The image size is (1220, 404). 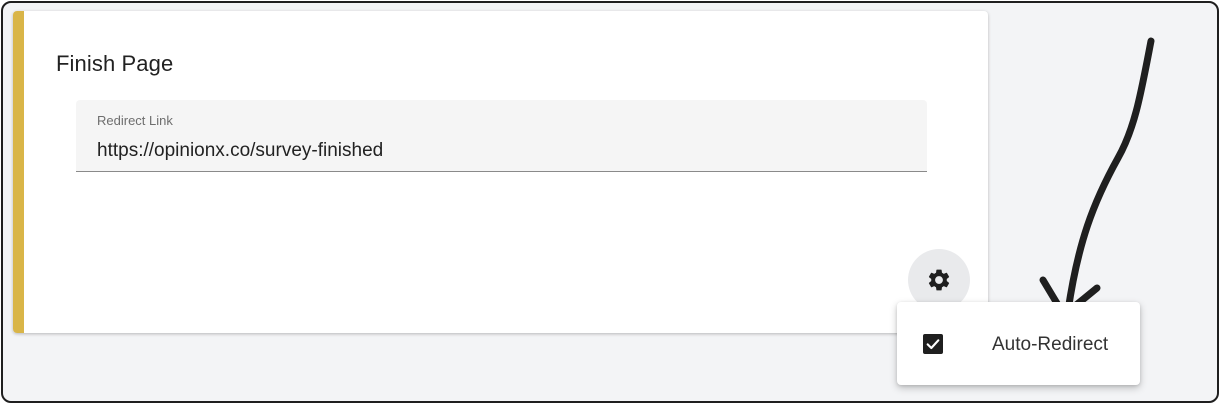 I want to click on checkmark-icon, so click(x=933, y=344).